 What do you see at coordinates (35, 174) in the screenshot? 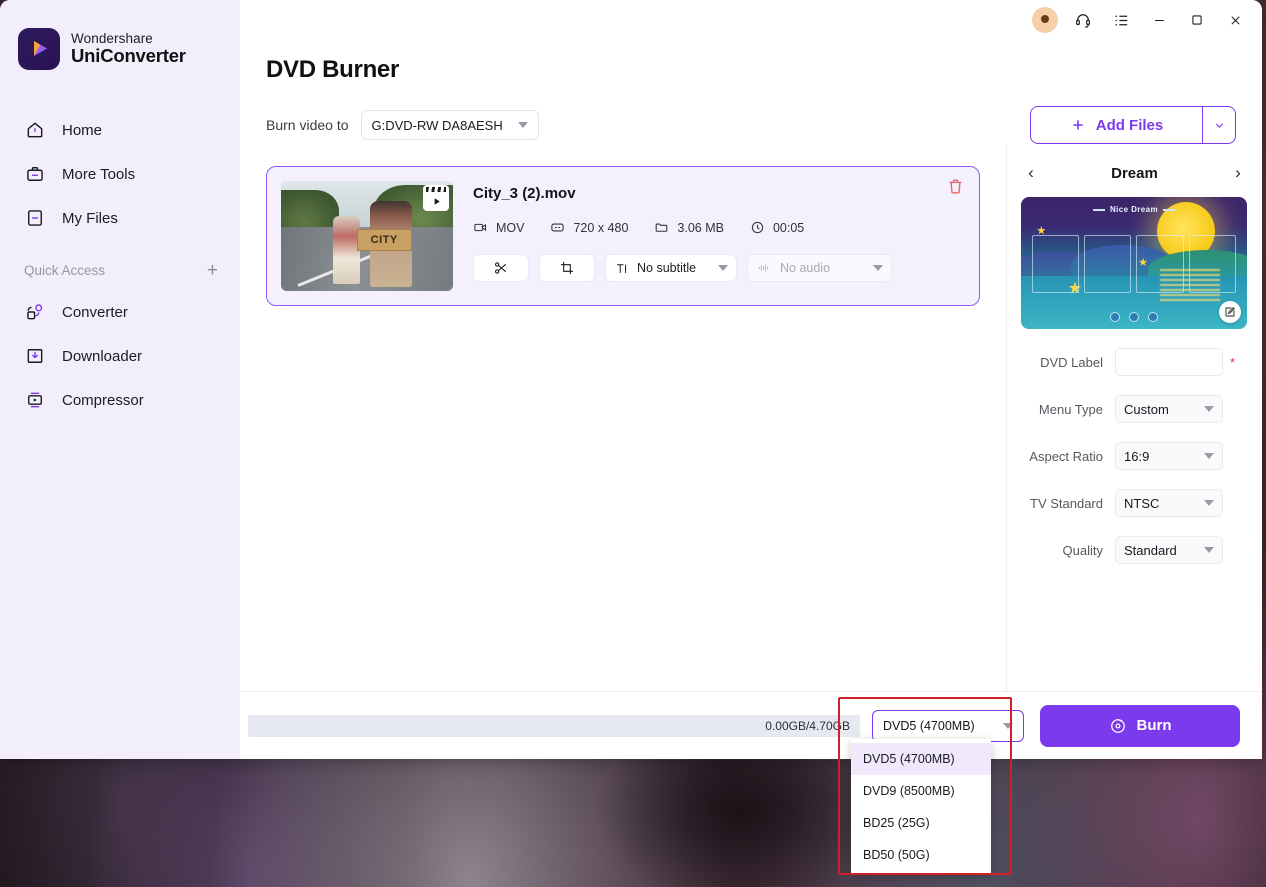
I see `toolbox-icon` at bounding box center [35, 174].